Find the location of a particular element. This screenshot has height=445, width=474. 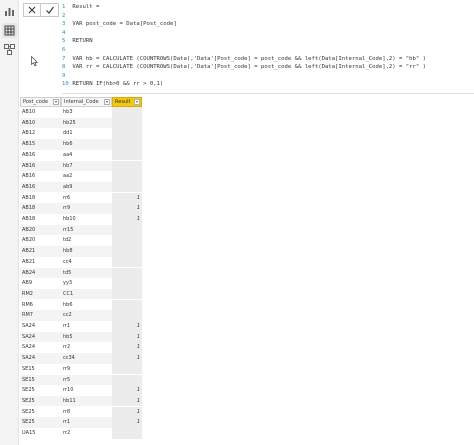

cell-internal-code: cc2 is located at coordinates (67, 315).